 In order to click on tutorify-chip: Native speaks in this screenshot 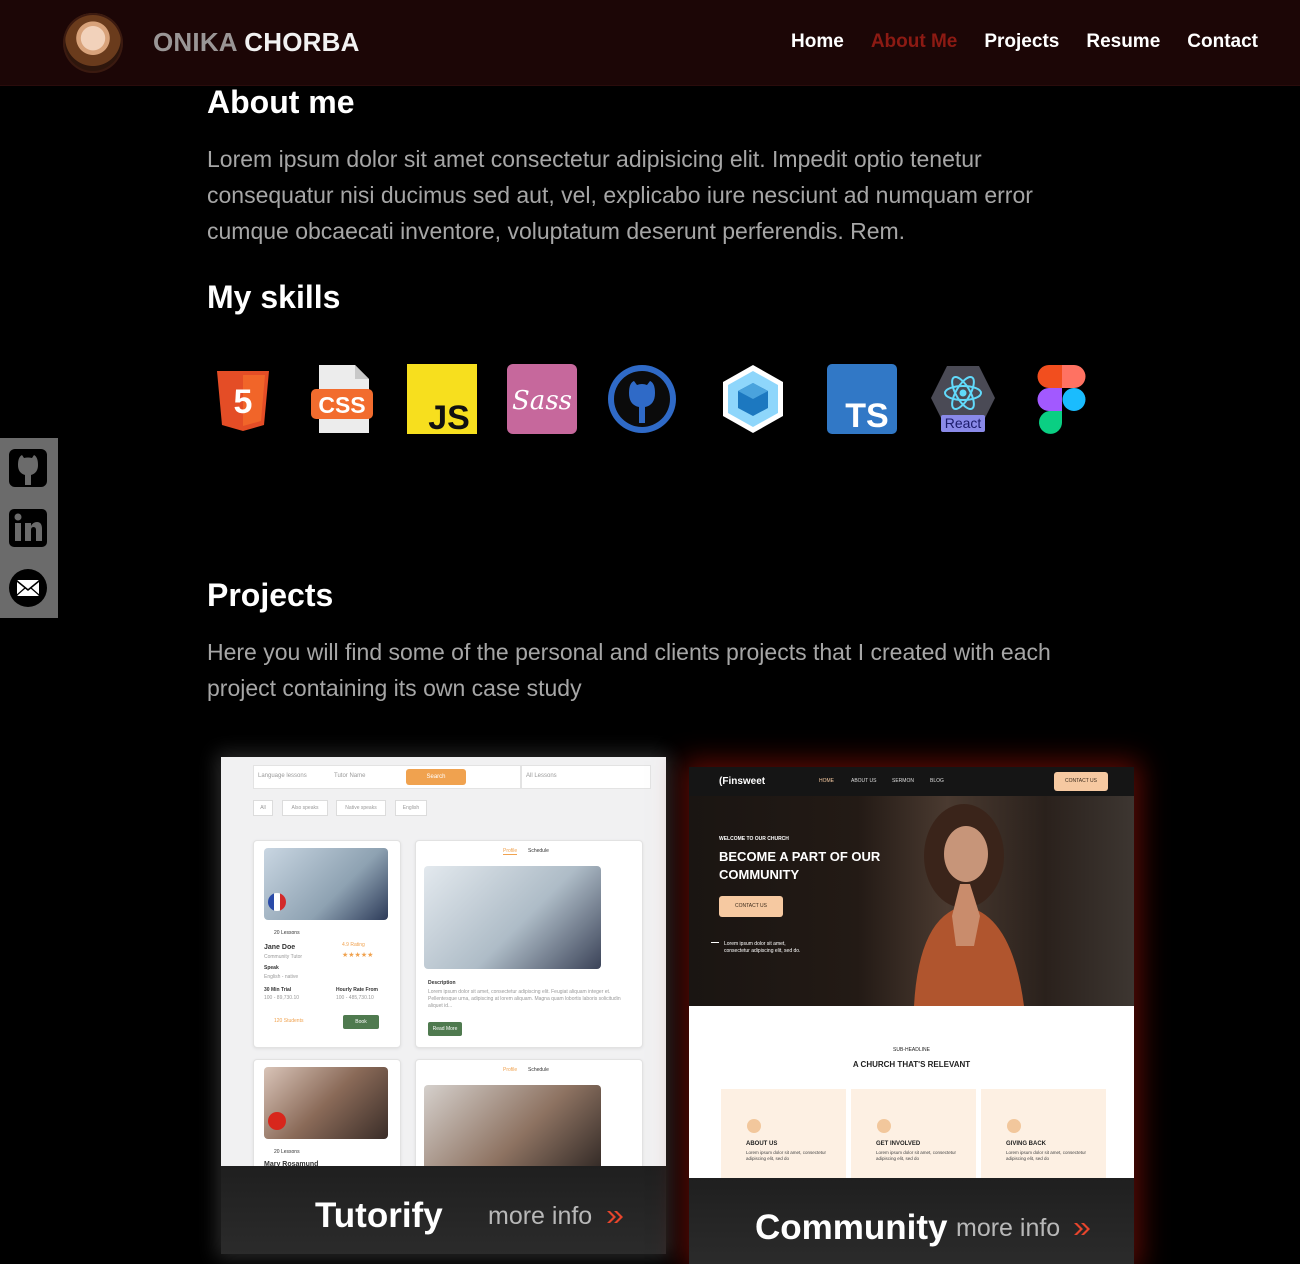, I will do `click(361, 808)`.